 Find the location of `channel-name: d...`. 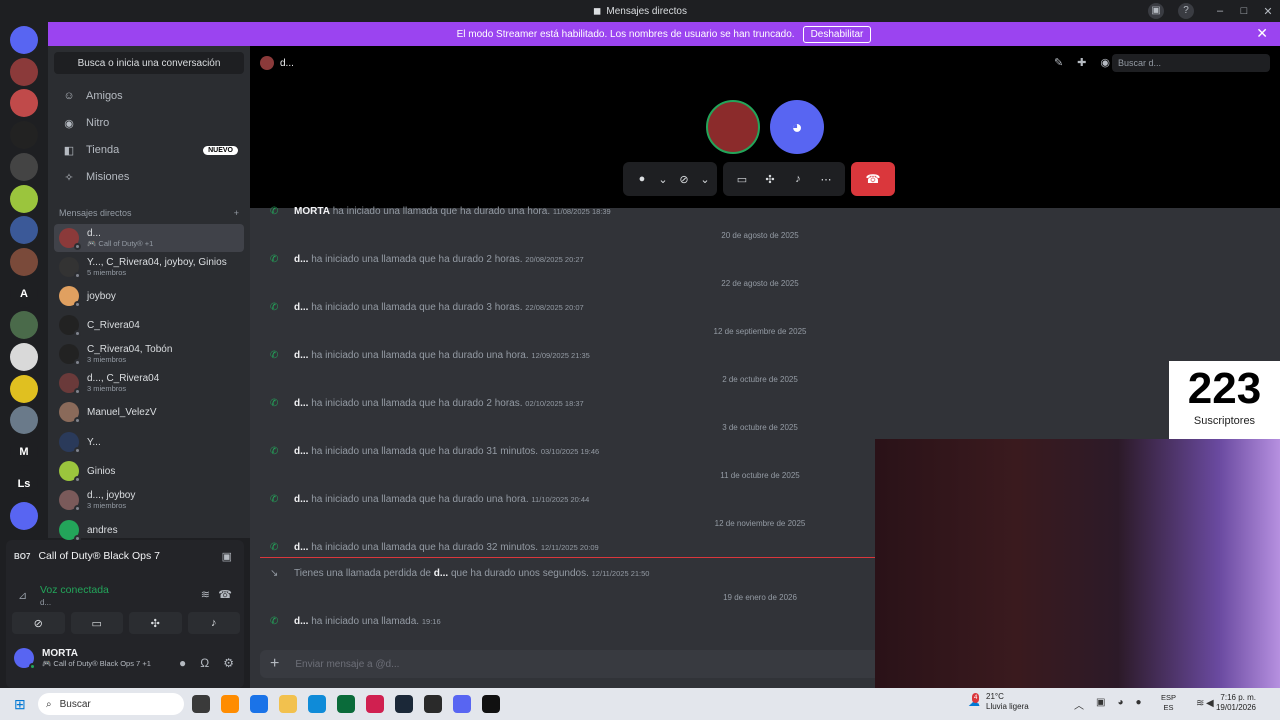

channel-name: d... is located at coordinates (287, 63).